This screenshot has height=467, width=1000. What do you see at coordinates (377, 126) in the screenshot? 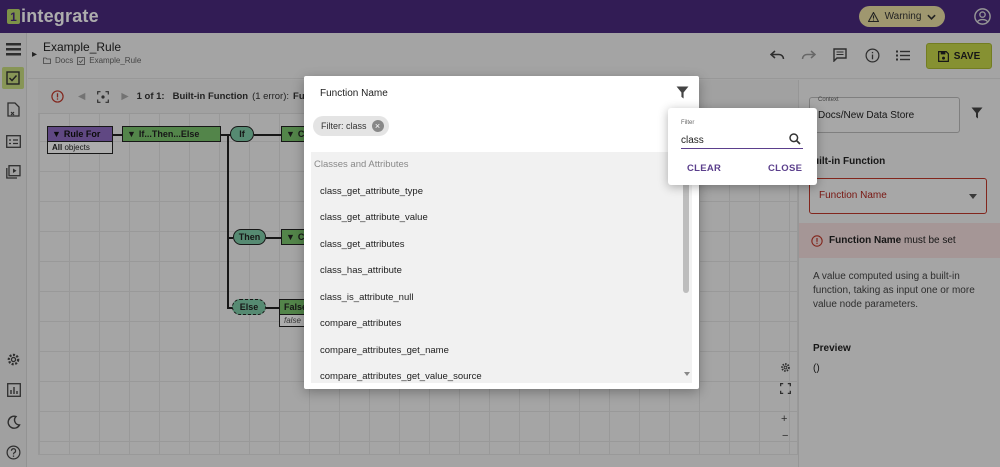
I see `close-icon: ×` at bounding box center [377, 126].